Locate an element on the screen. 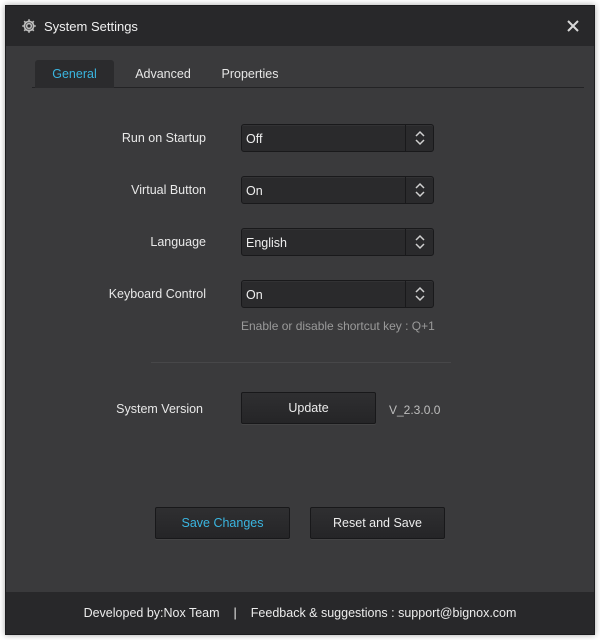  keyboard-shortcut-hint: Enable or disable shortcut key : Q+1 is located at coordinates (338, 326).